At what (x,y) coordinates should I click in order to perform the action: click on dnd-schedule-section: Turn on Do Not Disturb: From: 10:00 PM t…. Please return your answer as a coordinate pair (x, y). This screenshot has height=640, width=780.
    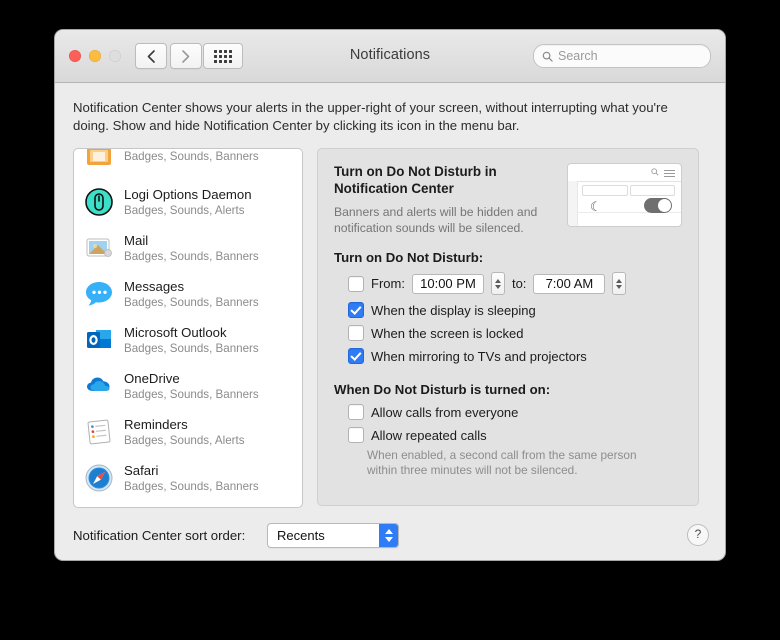
    Looking at the image, I should click on (508, 307).